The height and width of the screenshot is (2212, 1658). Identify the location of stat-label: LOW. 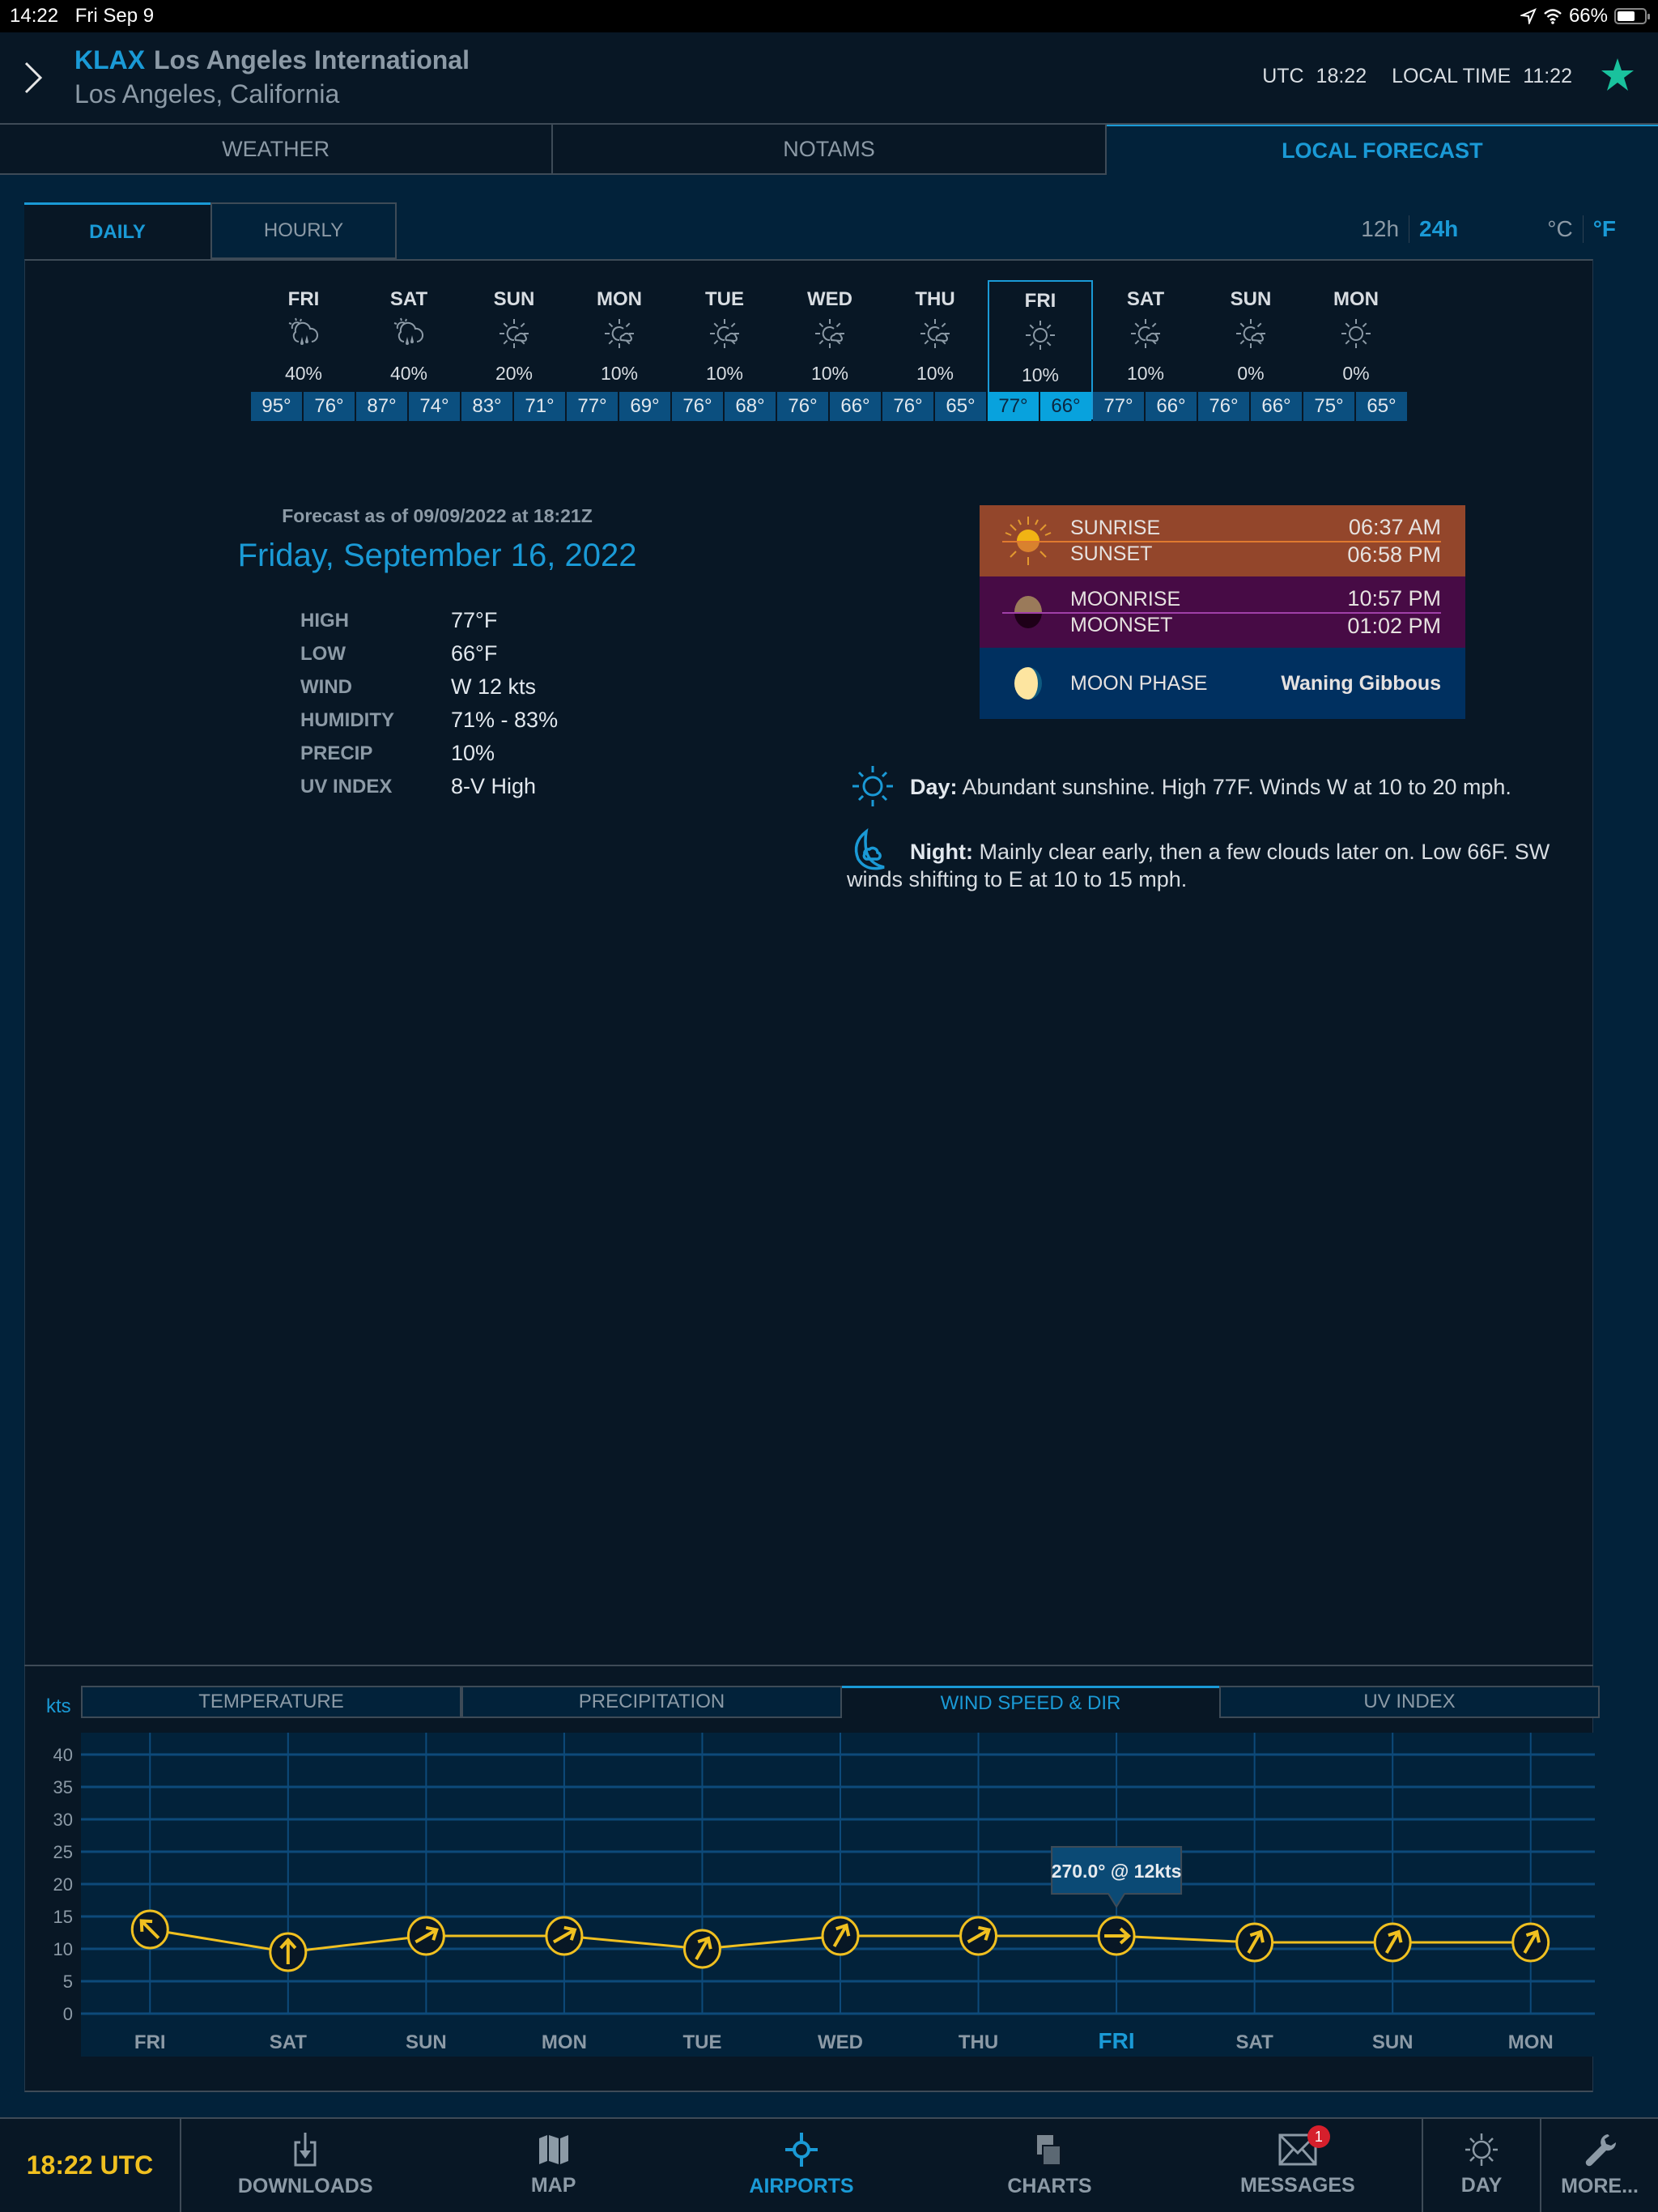
(323, 653).